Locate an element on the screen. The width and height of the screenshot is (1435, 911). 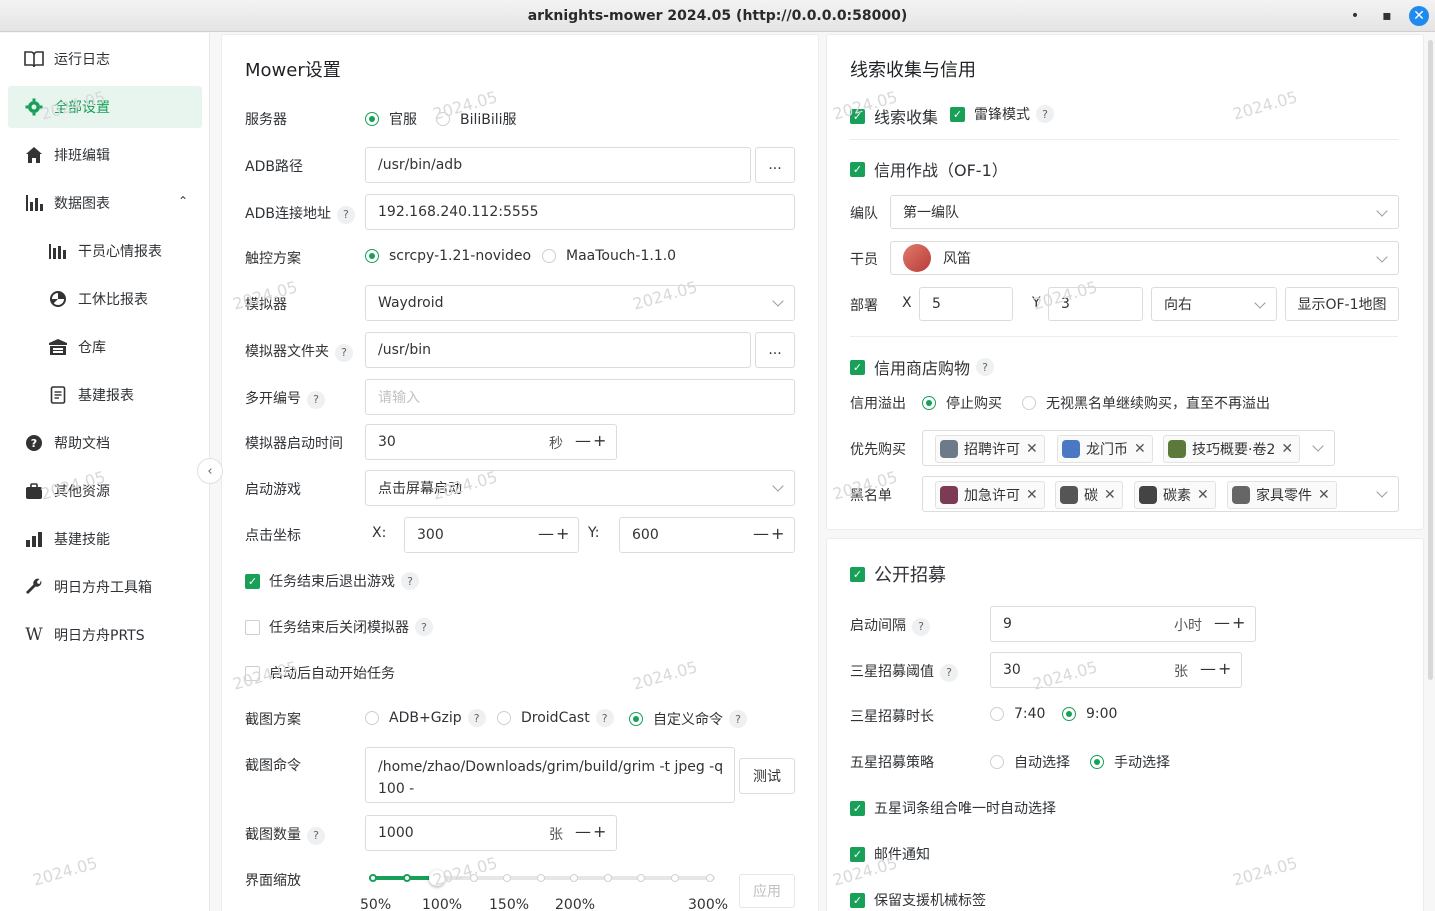
overflow-stop-radio: 停止购买 is located at coordinates (962, 403).